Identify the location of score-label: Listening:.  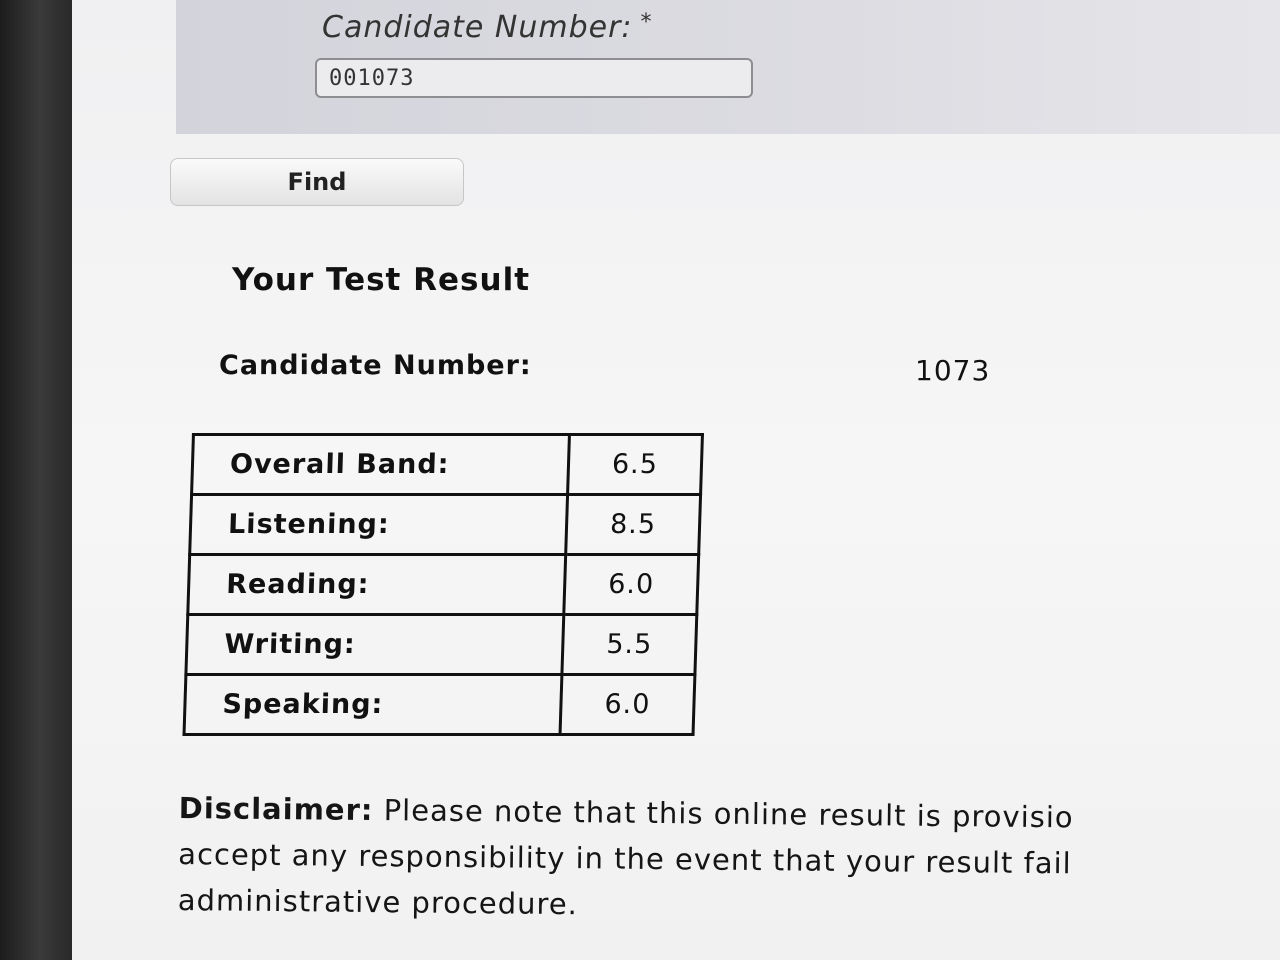
(378, 524).